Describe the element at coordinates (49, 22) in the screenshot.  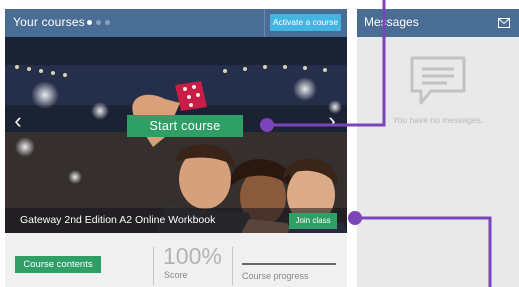
I see `courses-title: Your courses` at that location.